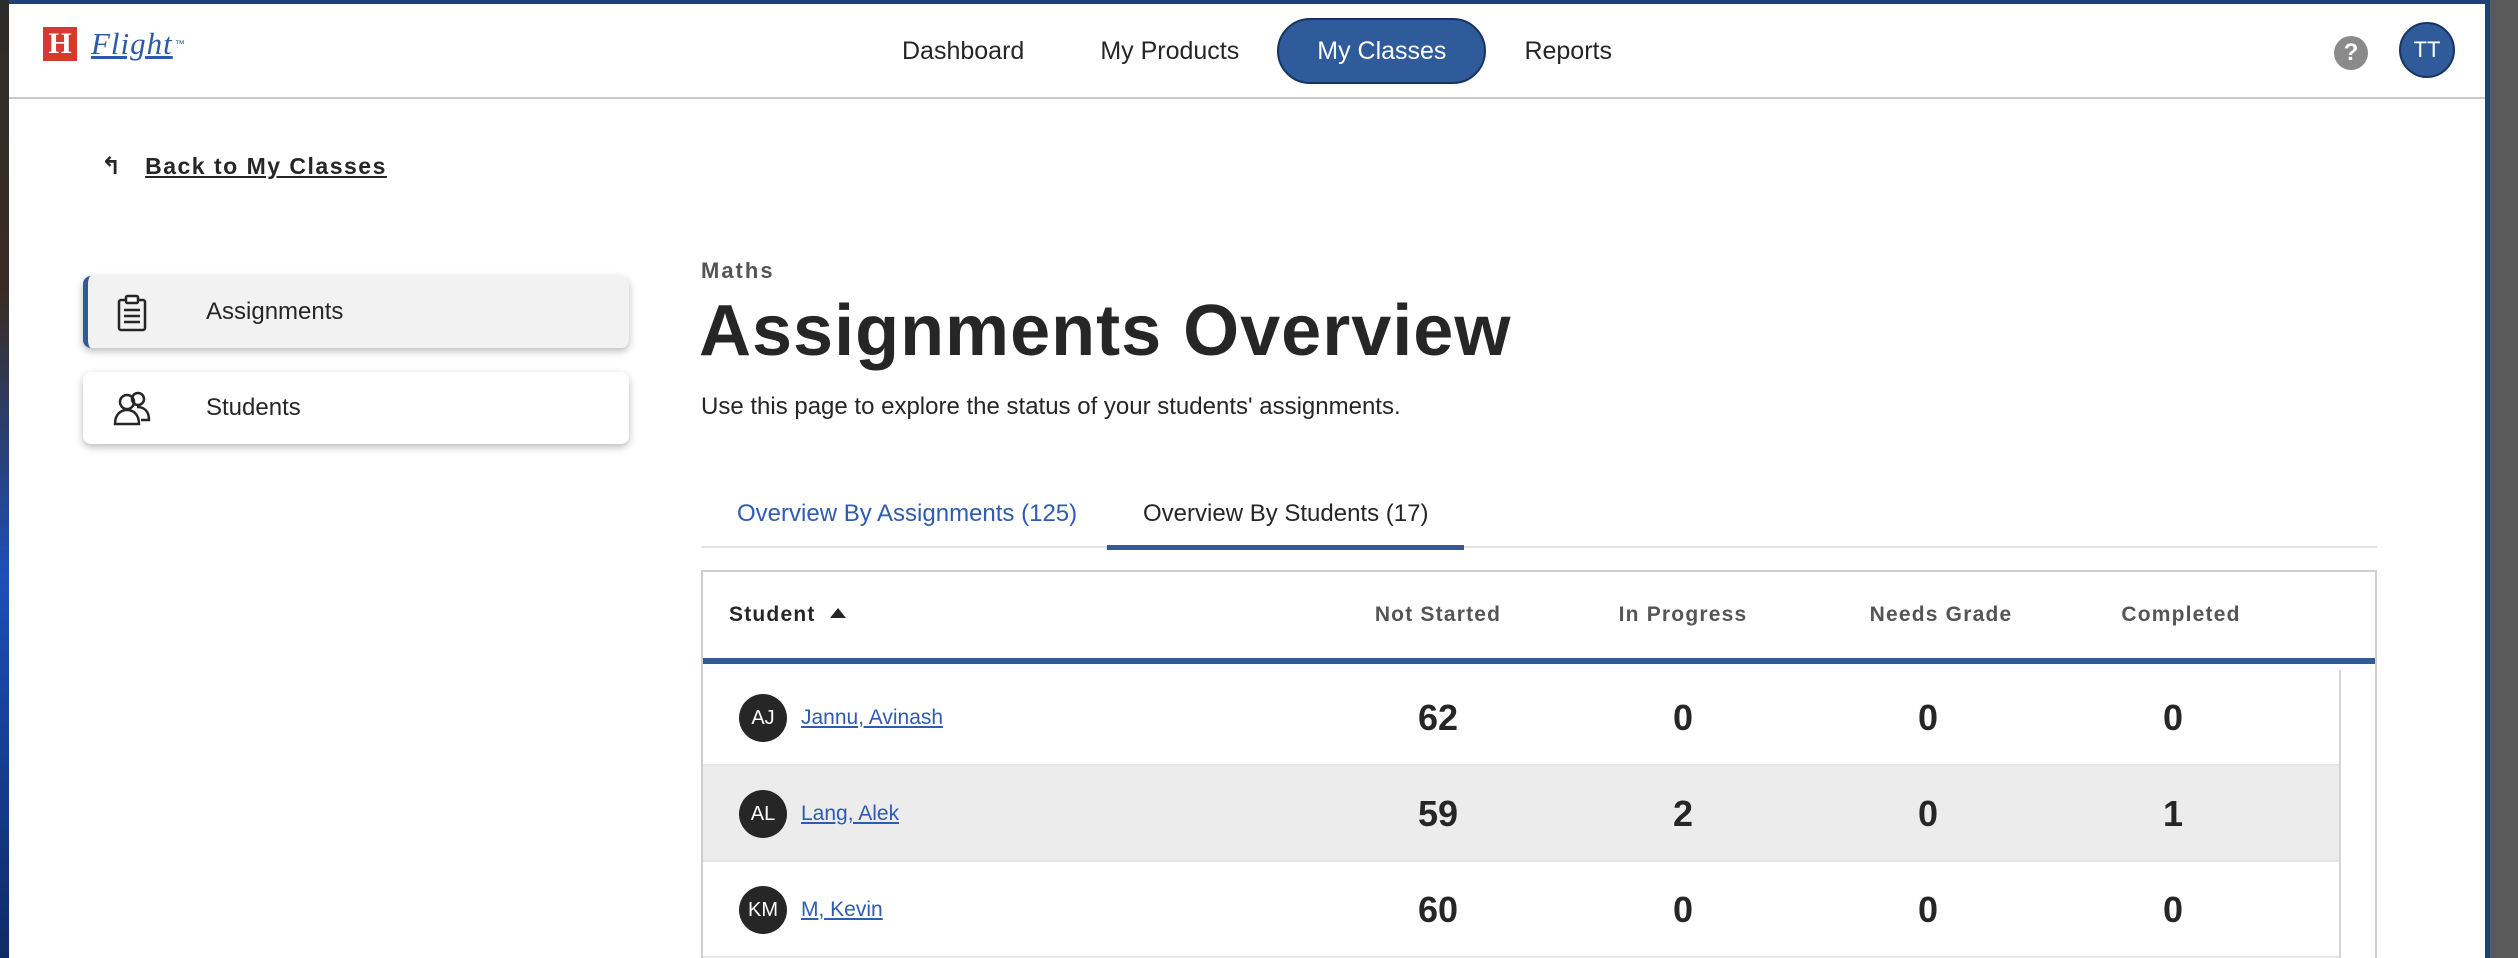 Image resolution: width=2518 pixels, height=958 pixels. I want to click on logo-text: Flight, so click(132, 43).